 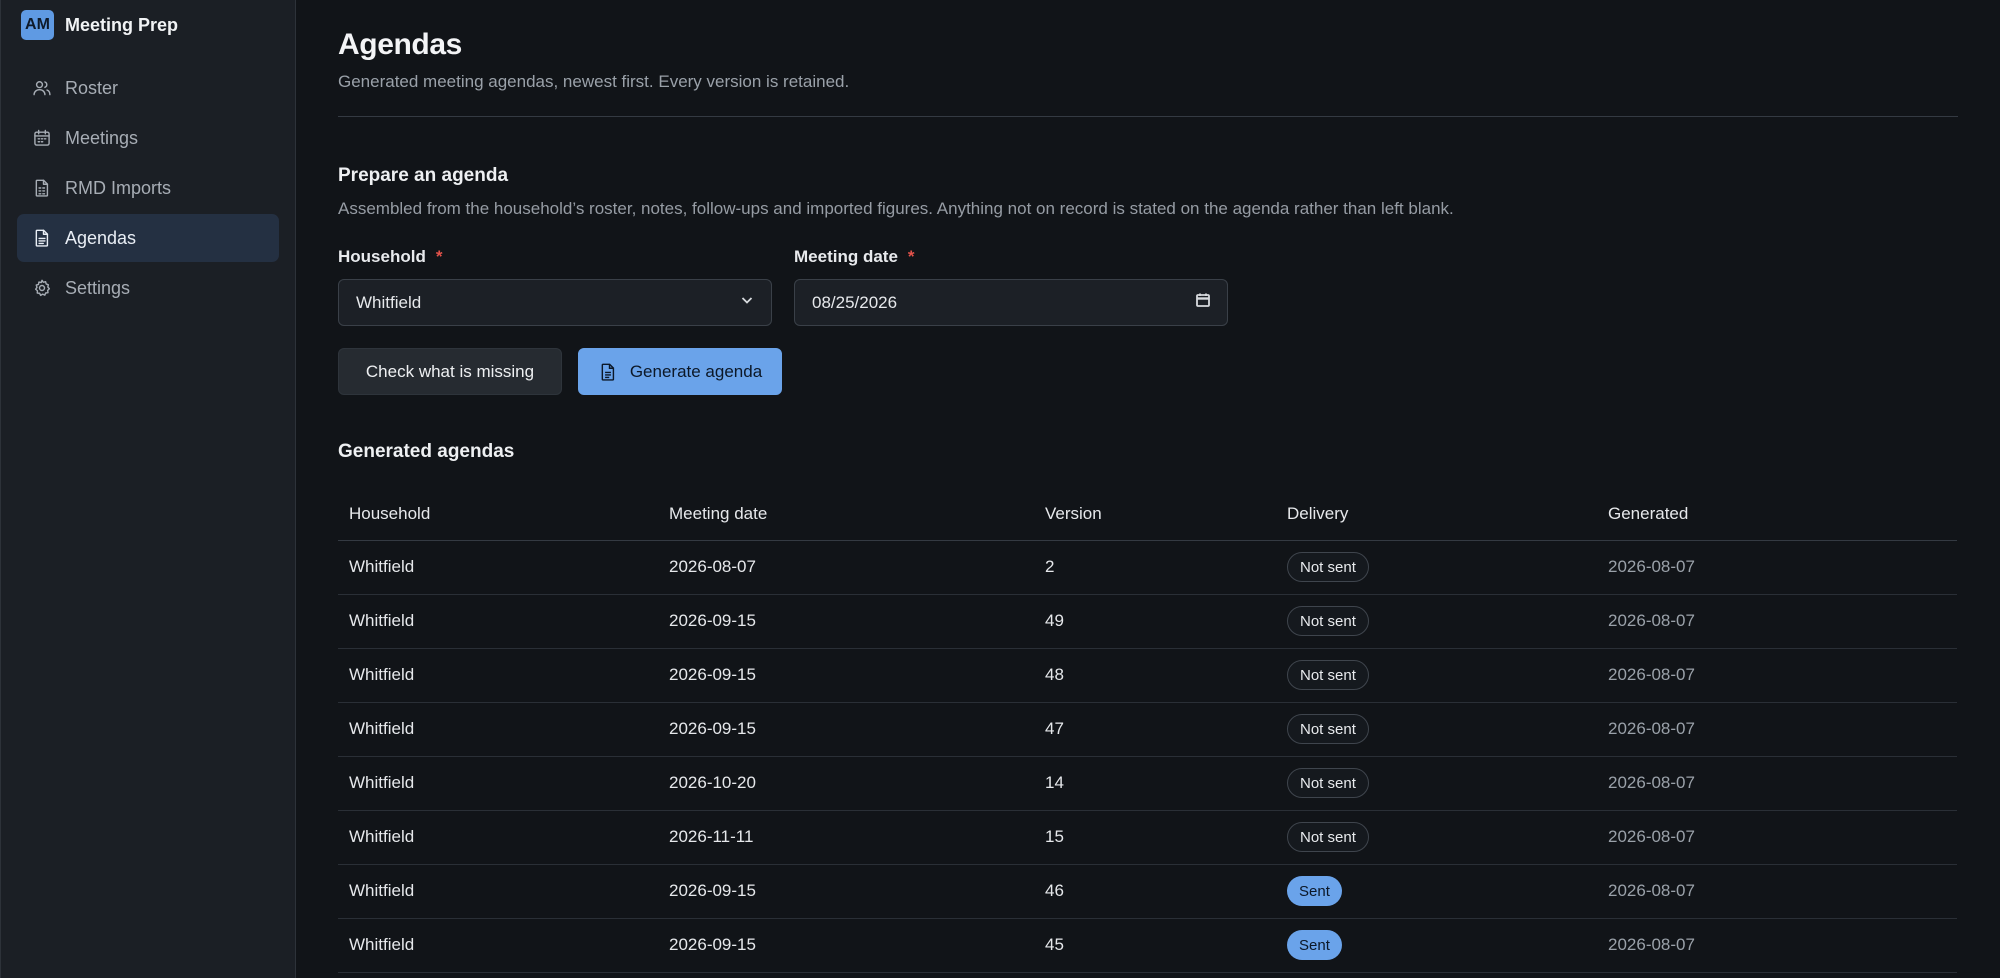 What do you see at coordinates (42, 138) in the screenshot?
I see `calendar-icon` at bounding box center [42, 138].